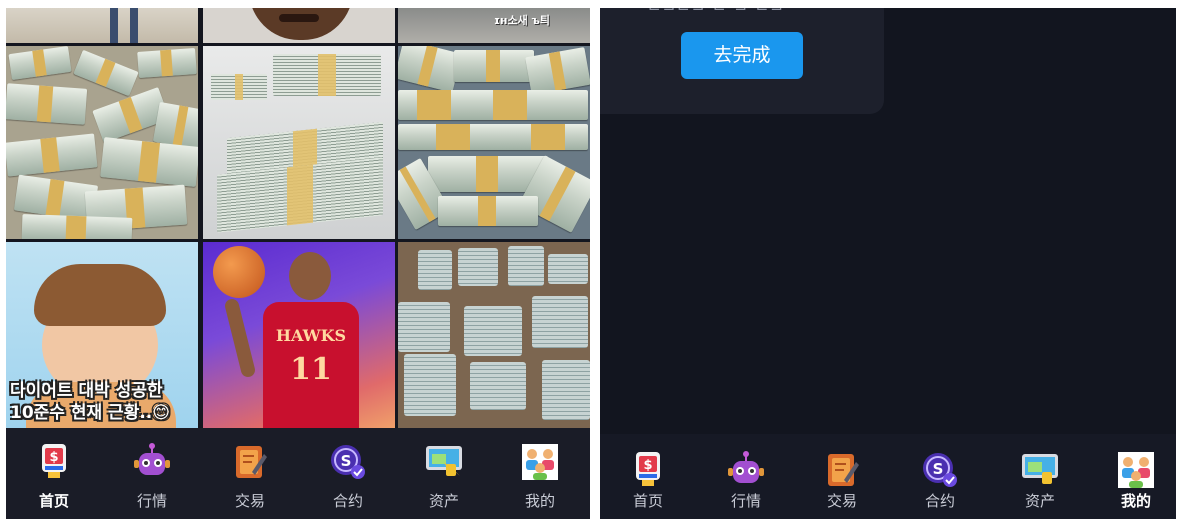 The width and height of the screenshot is (1182, 519). I want to click on feed-image-cash-bundles, so click(494, 142).